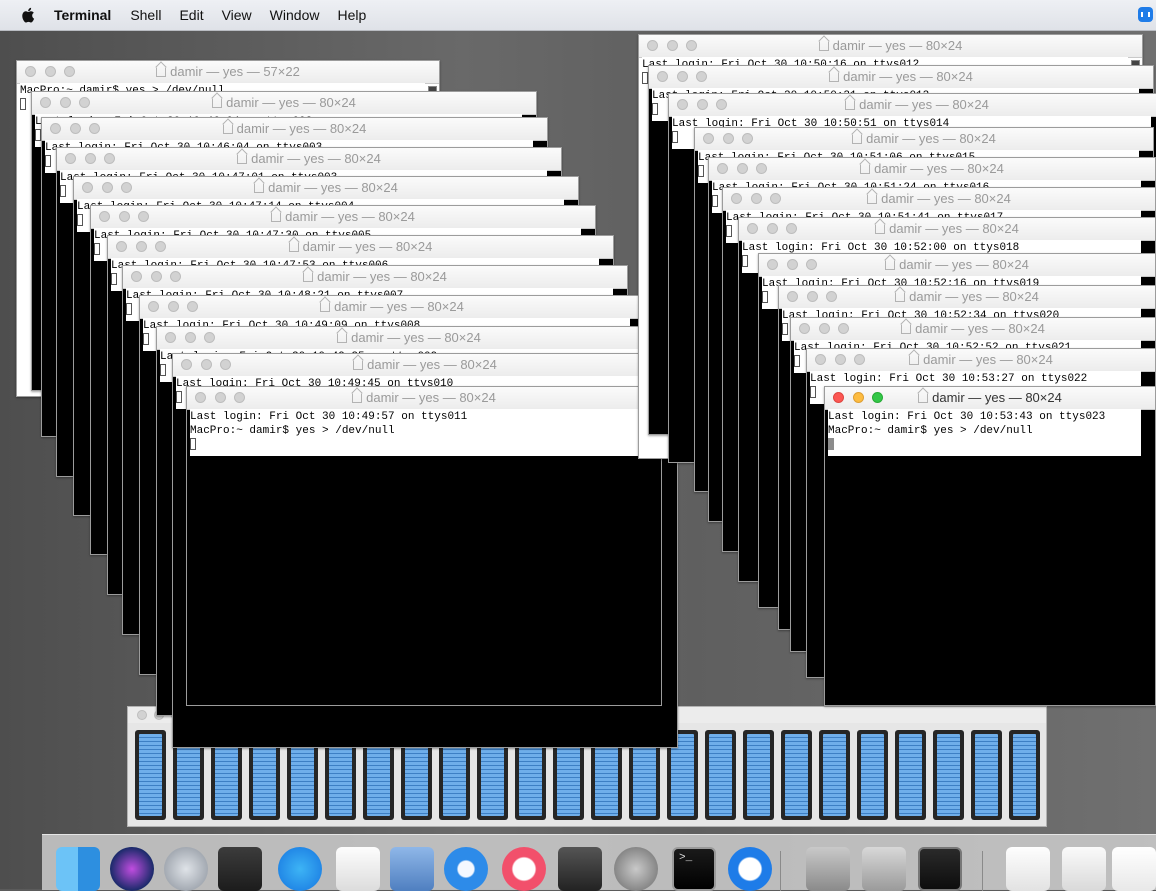  What do you see at coordinates (694, 869) in the screenshot?
I see `terminal-icon: >_` at bounding box center [694, 869].